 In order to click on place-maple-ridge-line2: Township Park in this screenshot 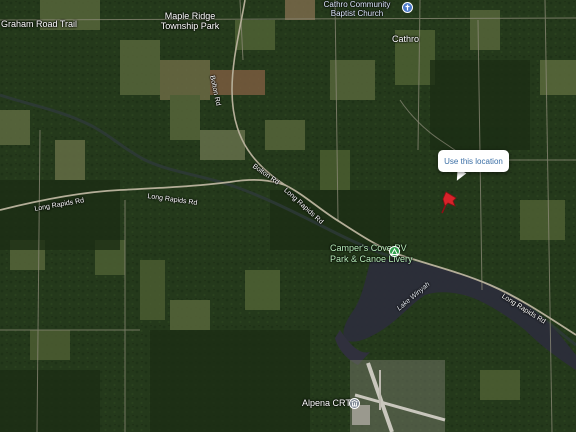, I will do `click(190, 26)`.